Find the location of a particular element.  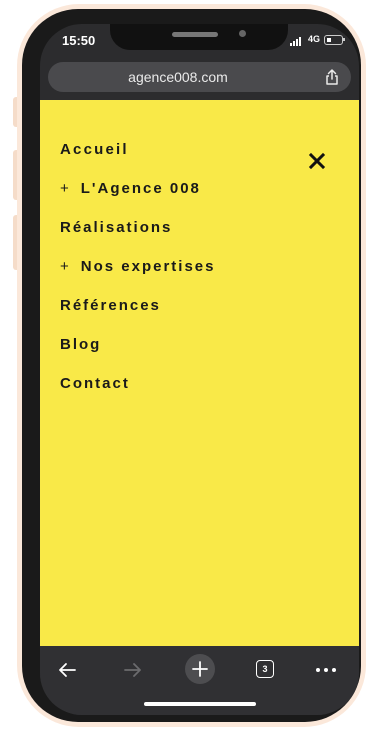

speaker-grille is located at coordinates (195, 34).